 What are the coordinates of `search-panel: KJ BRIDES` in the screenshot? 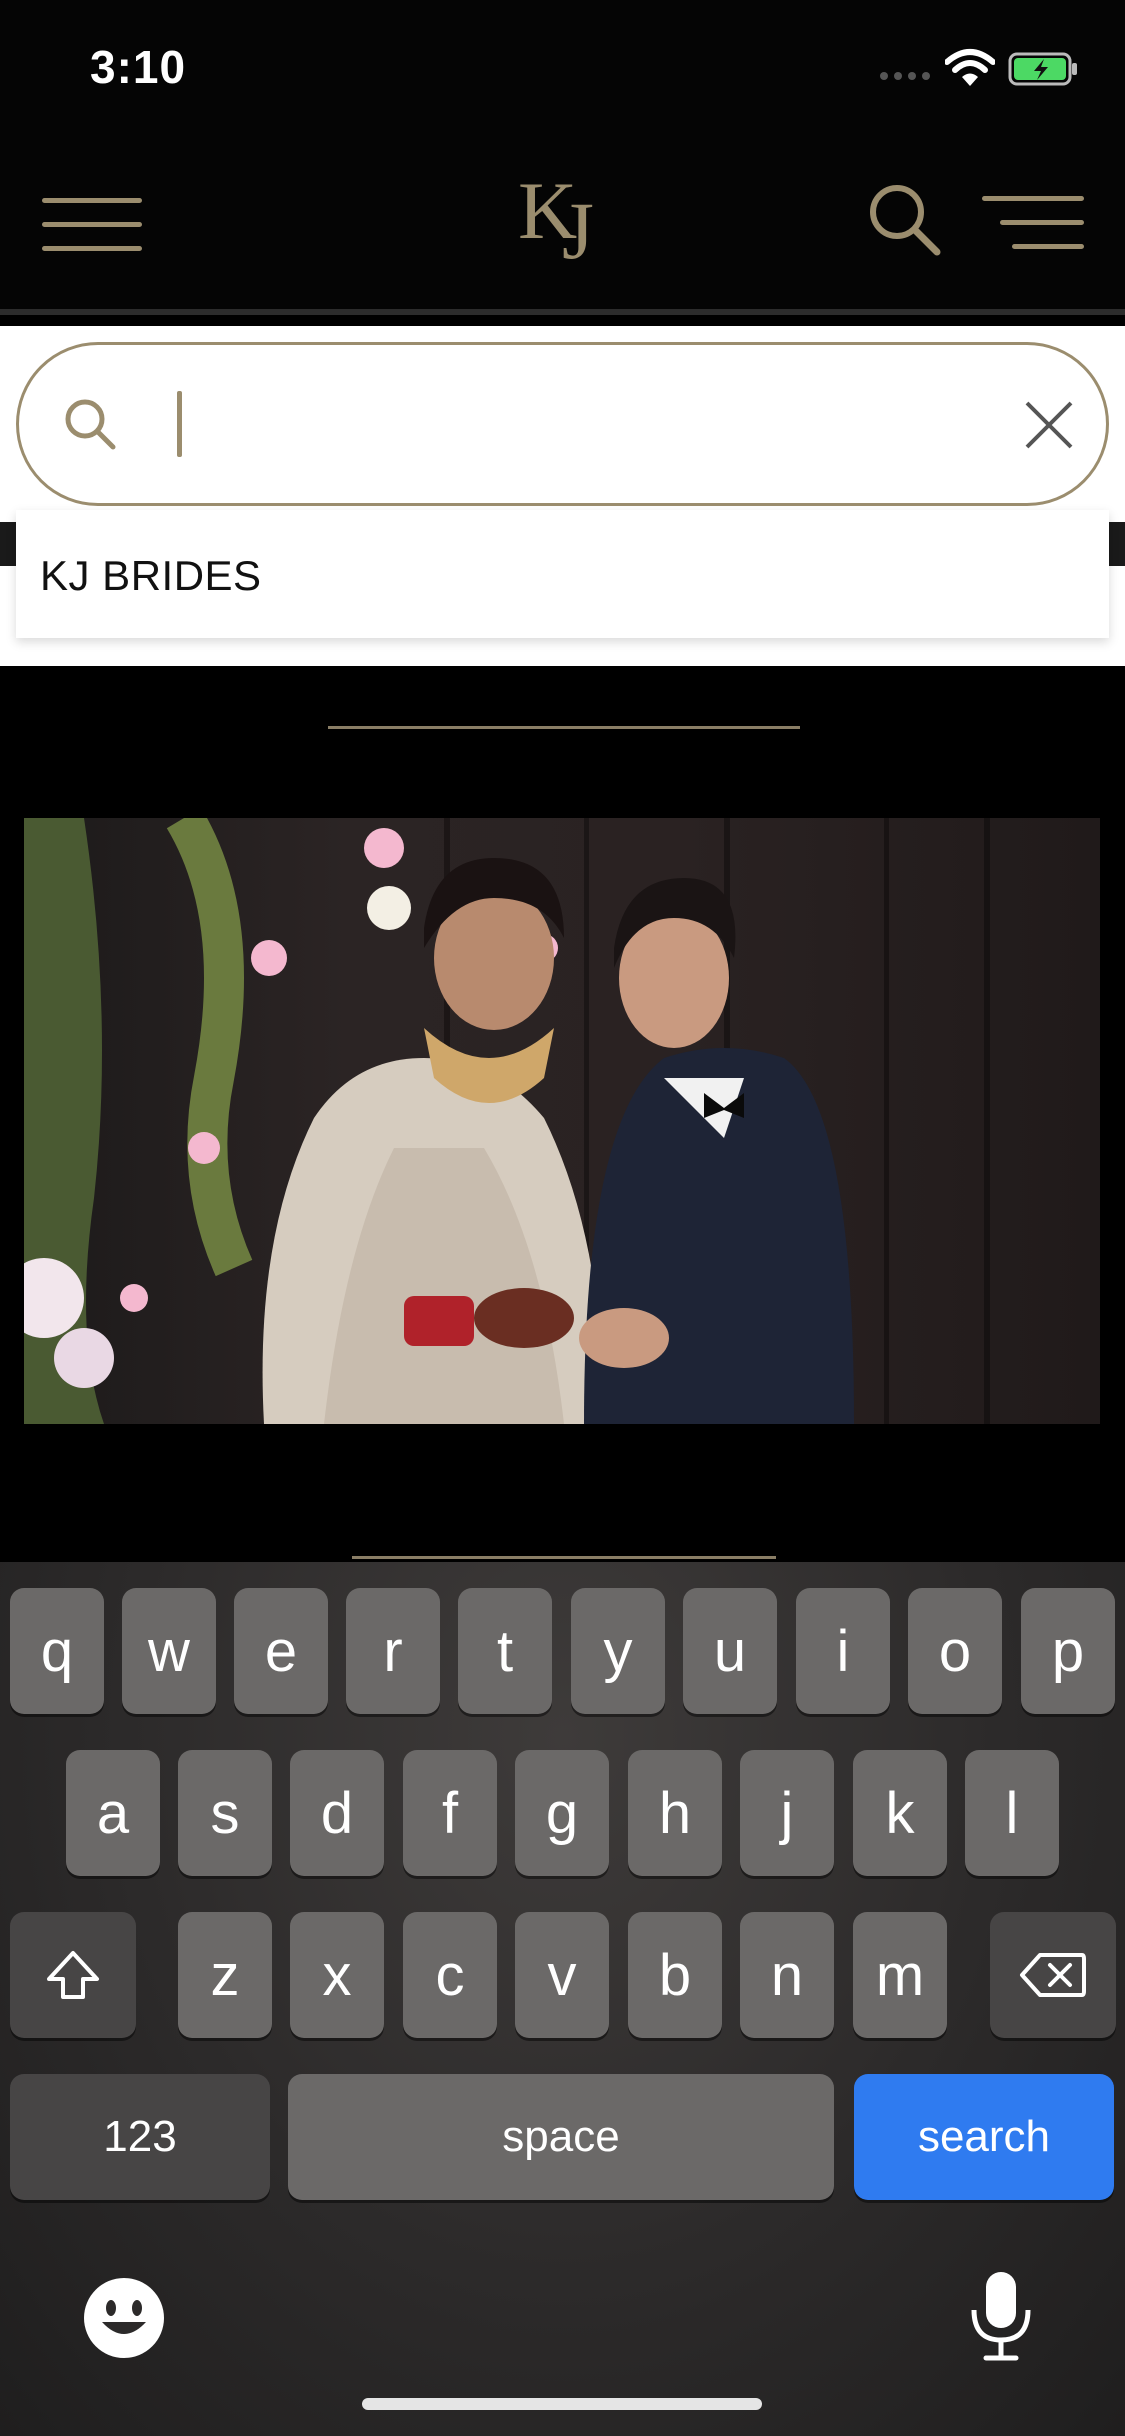 It's located at (562, 496).